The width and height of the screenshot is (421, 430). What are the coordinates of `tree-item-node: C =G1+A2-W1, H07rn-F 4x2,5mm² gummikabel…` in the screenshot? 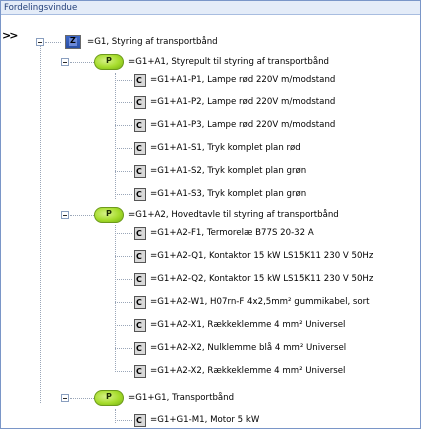 It's located at (252, 302).